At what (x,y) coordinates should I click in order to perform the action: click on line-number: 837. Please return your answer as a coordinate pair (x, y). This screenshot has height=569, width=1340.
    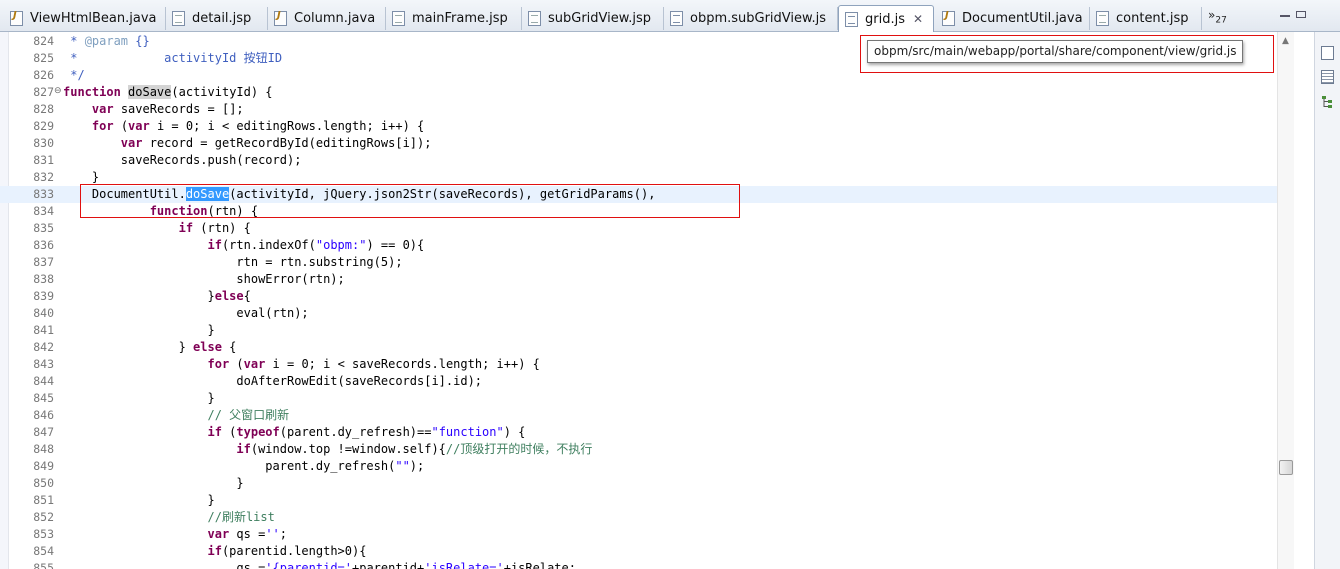
    Looking at the image, I should click on (43, 262).